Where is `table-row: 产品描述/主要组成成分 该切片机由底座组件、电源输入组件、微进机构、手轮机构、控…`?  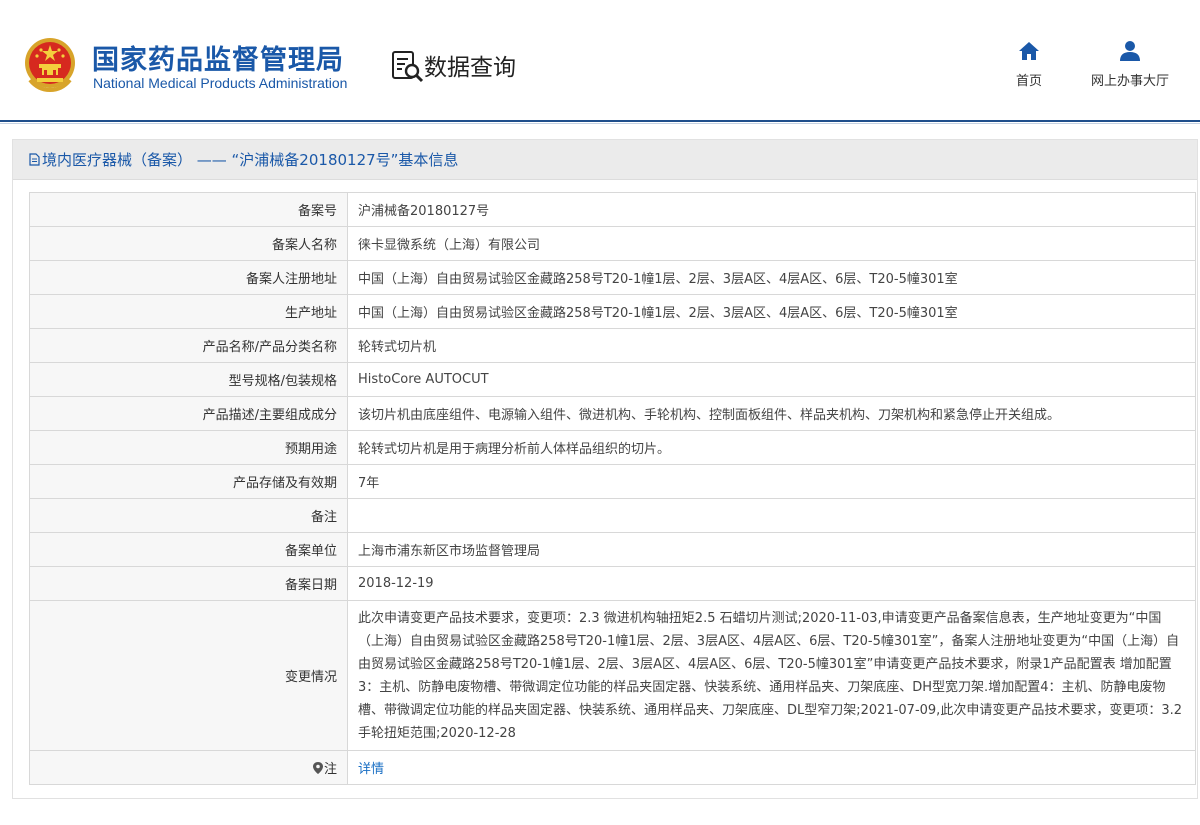 table-row: 产品描述/主要组成成分 该切片机由底座组件、电源输入组件、微进机构、手轮机构、控… is located at coordinates (612, 413).